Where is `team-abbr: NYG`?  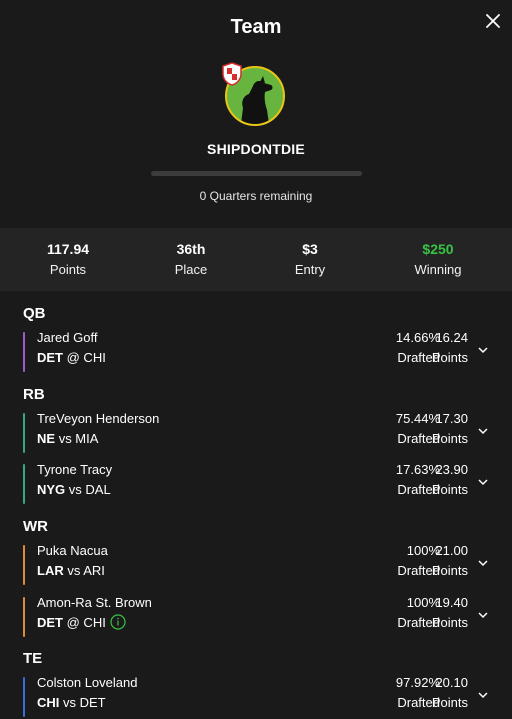
team-abbr: NYG is located at coordinates (51, 489).